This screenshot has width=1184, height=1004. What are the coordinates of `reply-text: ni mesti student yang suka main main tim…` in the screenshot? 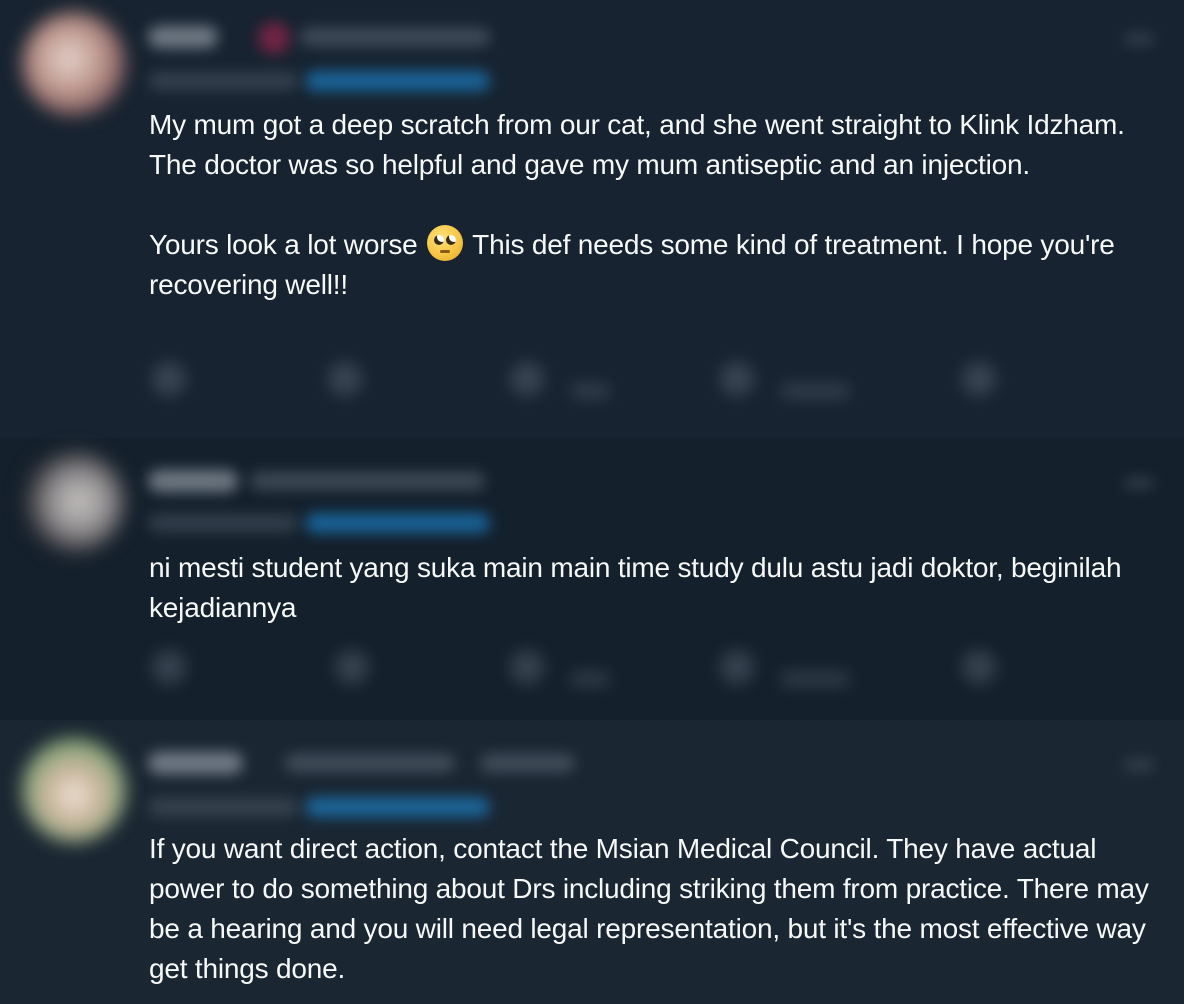 It's located at (654, 588).